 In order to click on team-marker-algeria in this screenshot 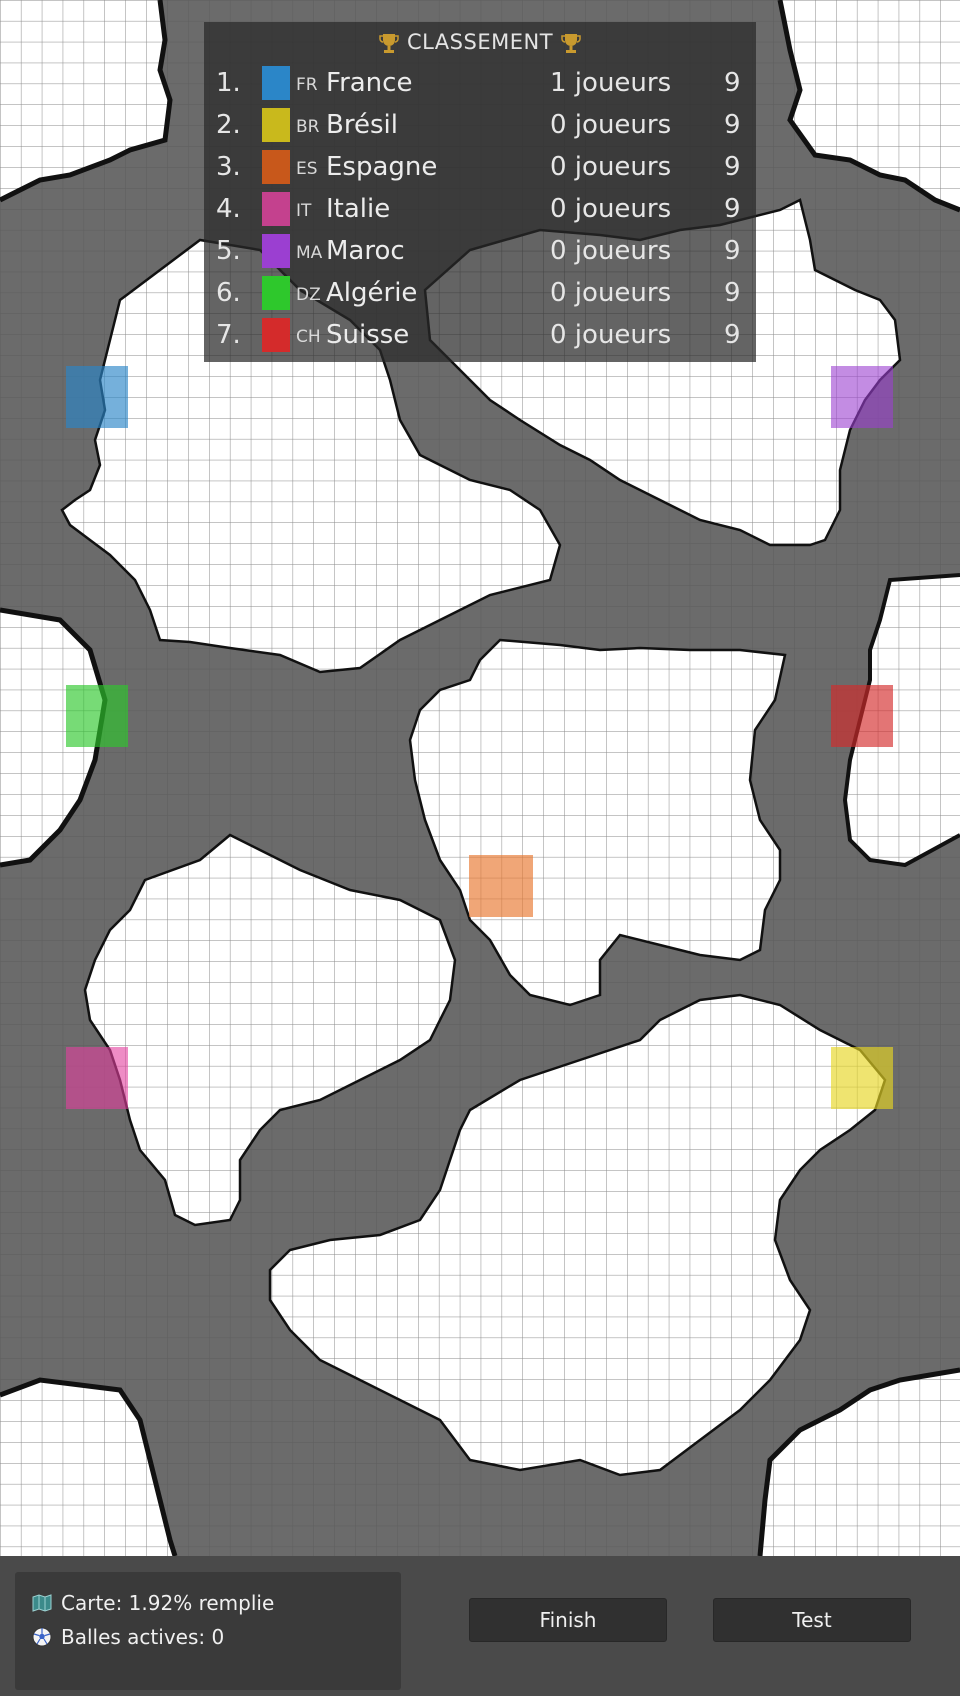, I will do `click(97, 716)`.